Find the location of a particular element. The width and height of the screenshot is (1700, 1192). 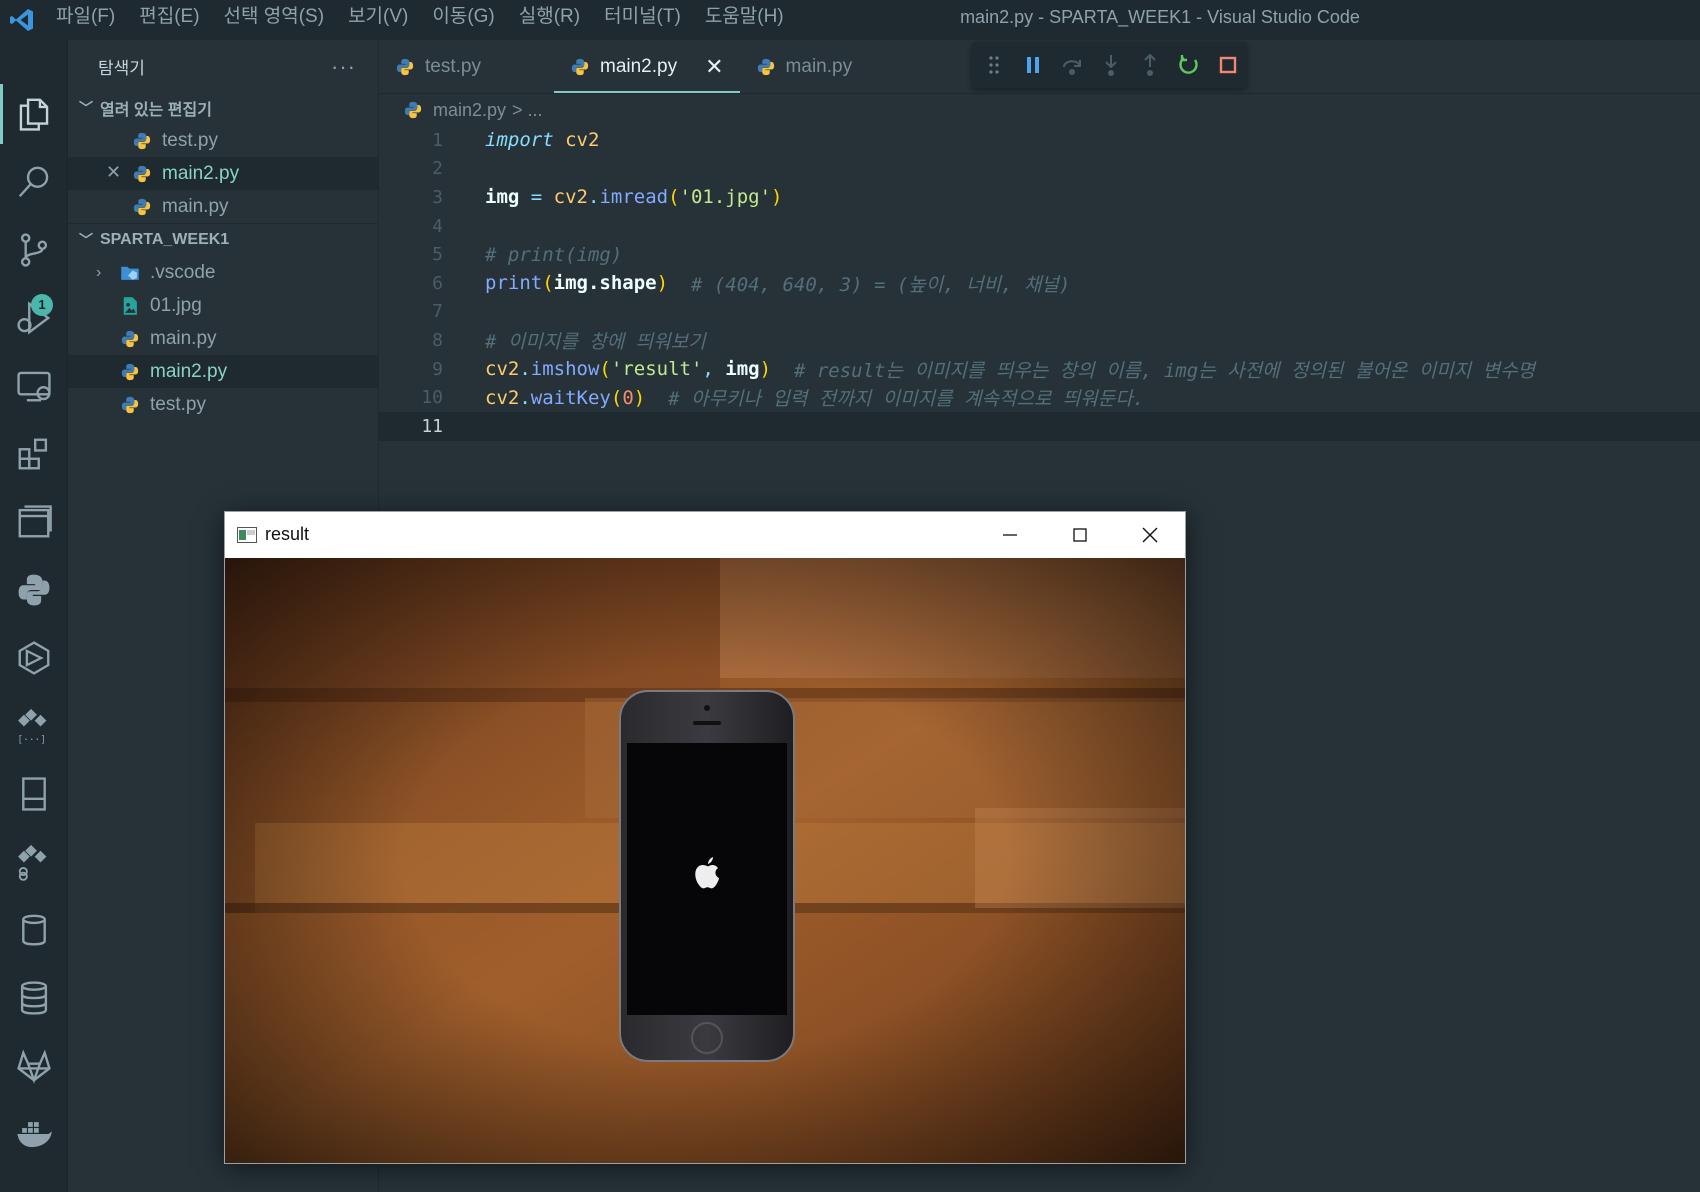

window-panel-icon is located at coordinates (33, 522).